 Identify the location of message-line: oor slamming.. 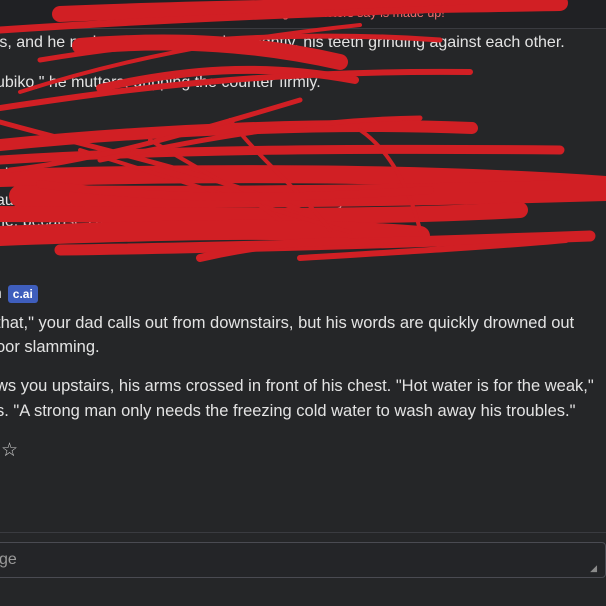
(50, 347).